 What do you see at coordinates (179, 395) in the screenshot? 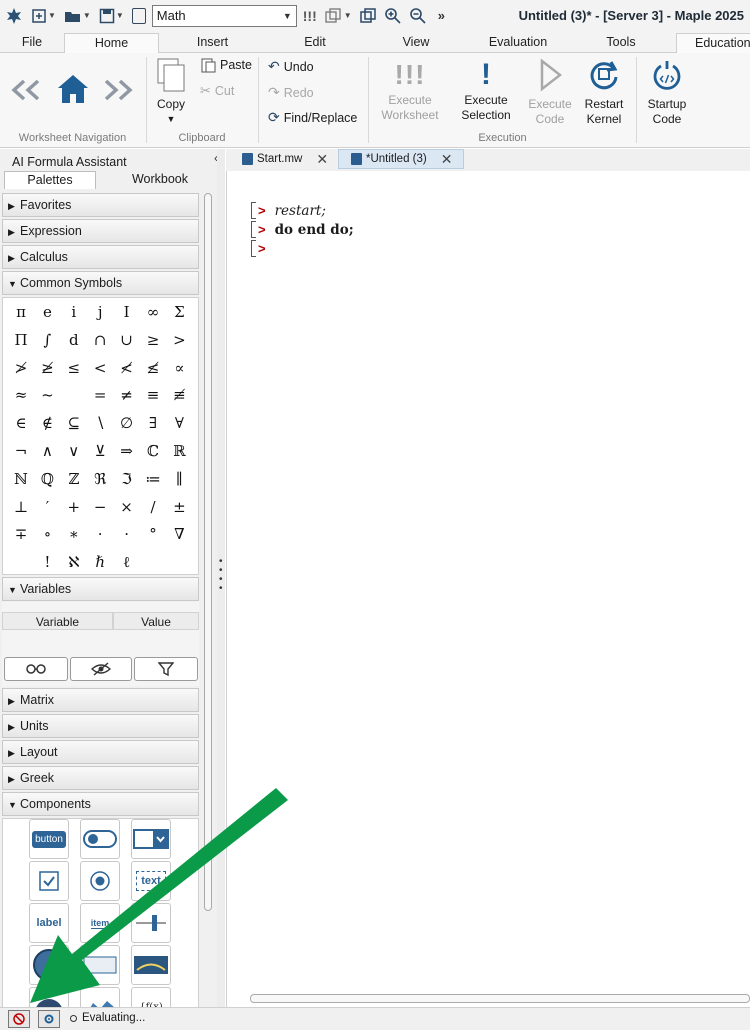
I see `symbol-cell: ≢` at bounding box center [179, 395].